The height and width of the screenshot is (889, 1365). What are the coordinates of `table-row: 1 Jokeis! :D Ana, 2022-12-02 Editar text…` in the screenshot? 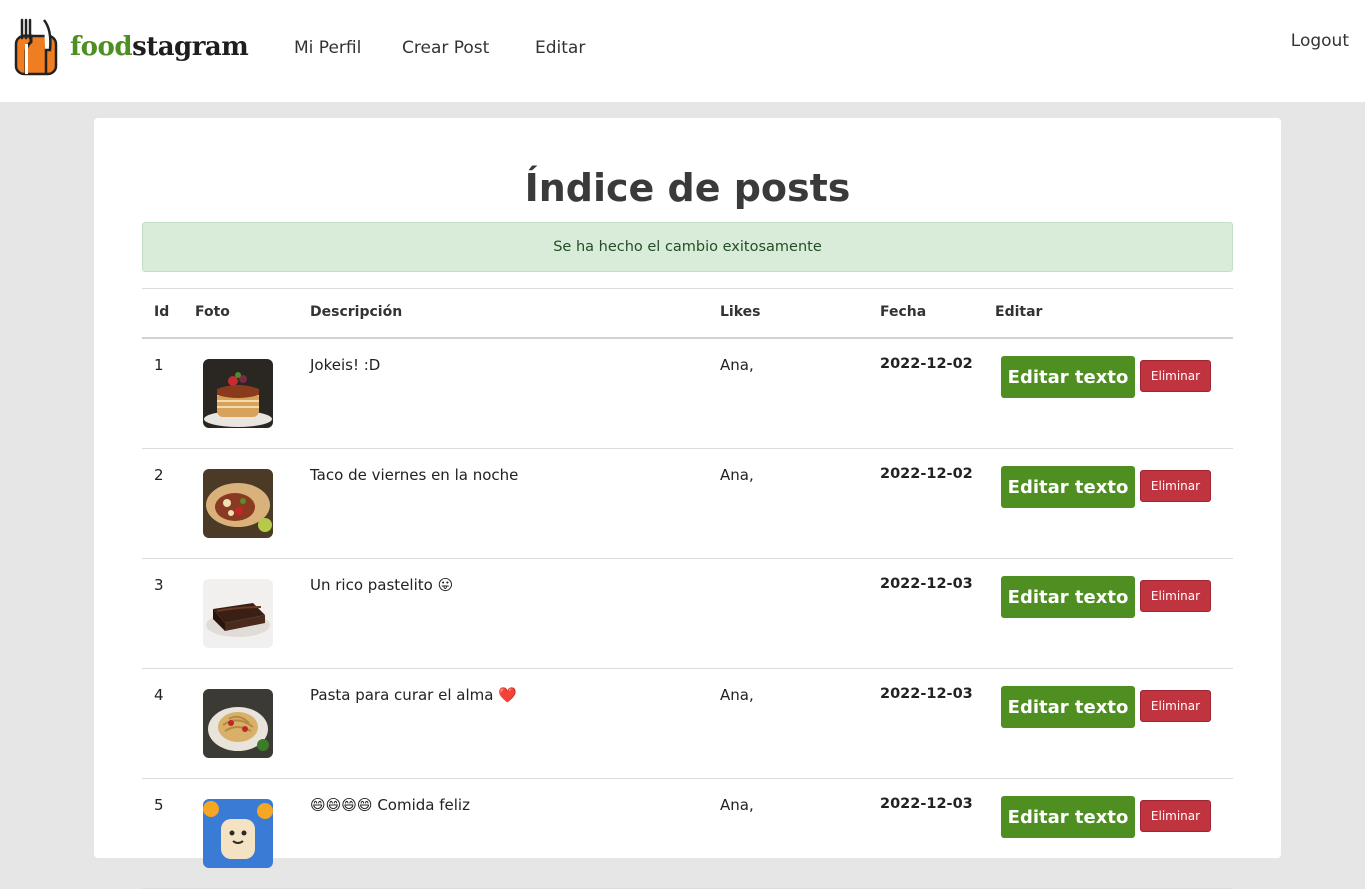 It's located at (687, 394).